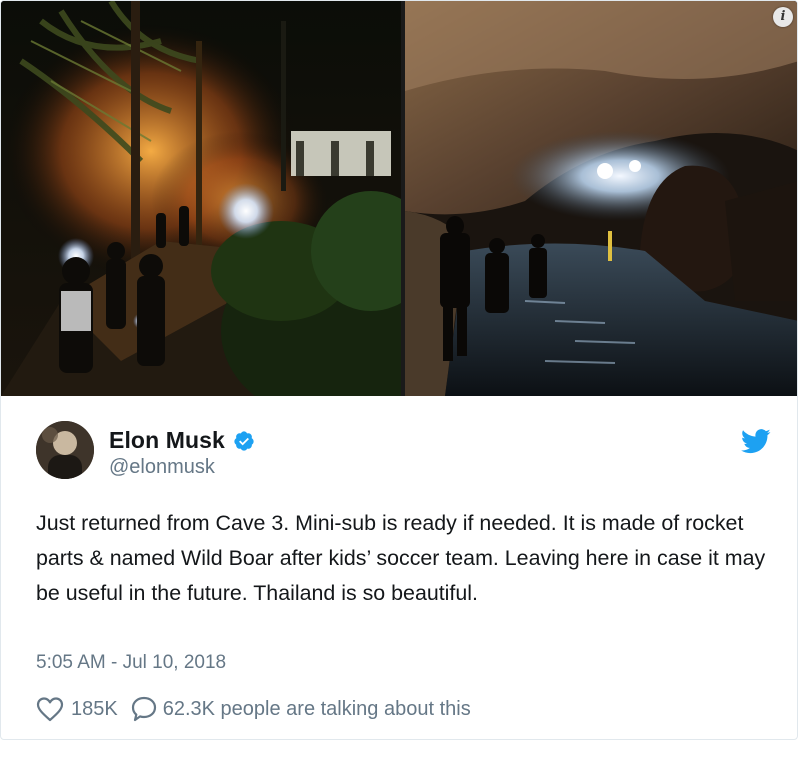 The width and height of the screenshot is (800, 758). What do you see at coordinates (316, 708) in the screenshot?
I see `talking-about-text: 62.3K people are talking about this` at bounding box center [316, 708].